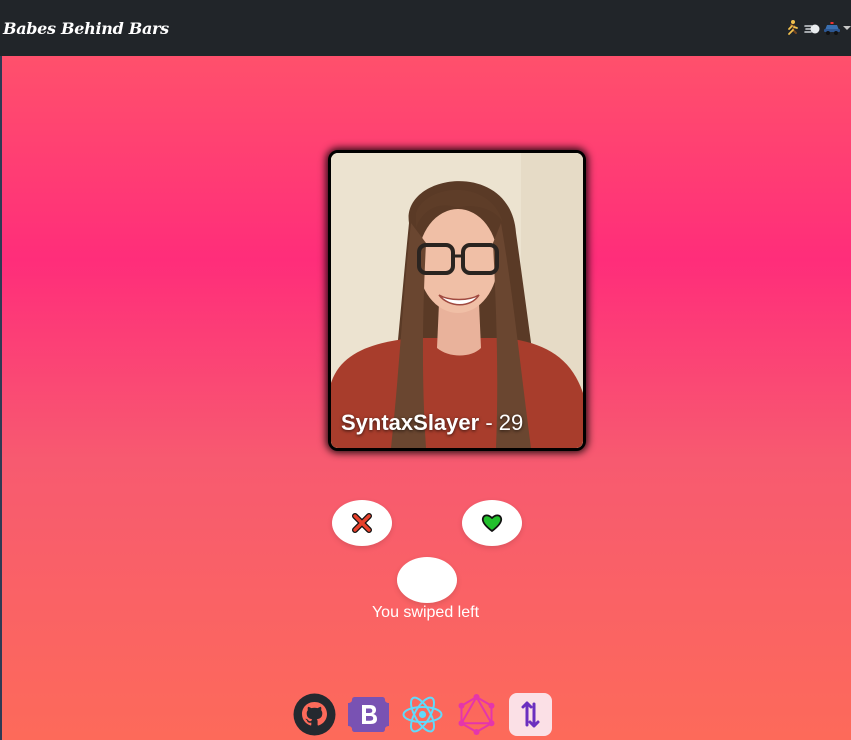 This screenshot has height=740, width=851. What do you see at coordinates (425, 612) in the screenshot?
I see `swipe-status-message: You swiped left` at bounding box center [425, 612].